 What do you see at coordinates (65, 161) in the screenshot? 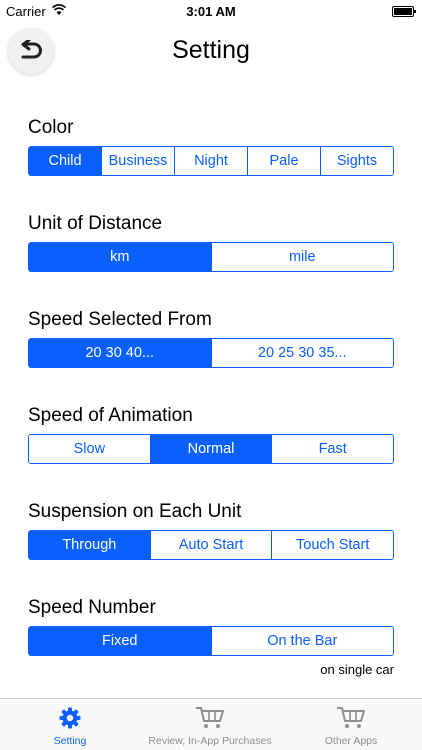
I see `segment-child: Child` at bounding box center [65, 161].